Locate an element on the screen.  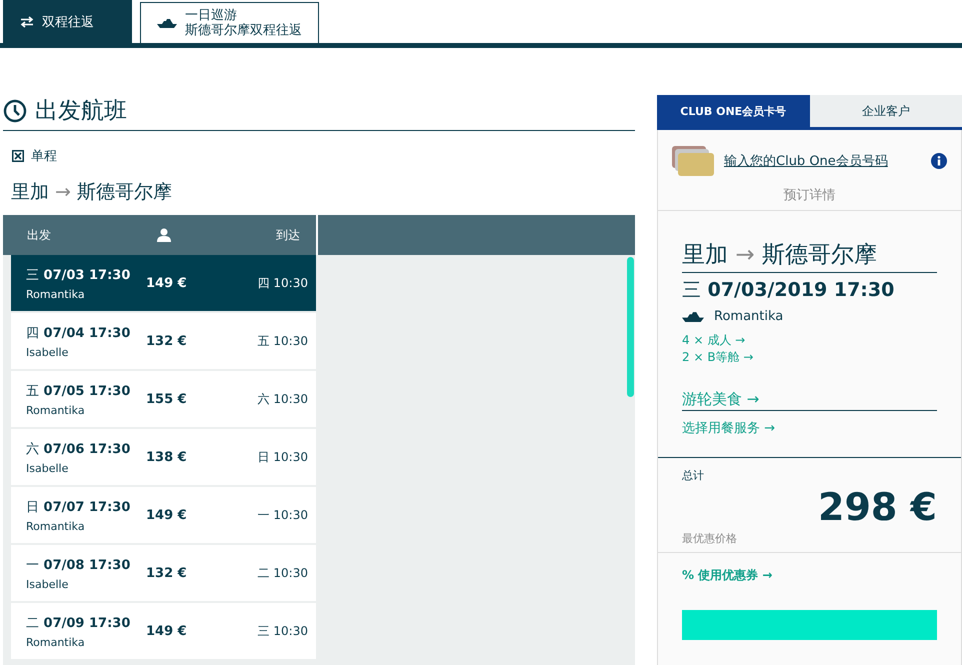
sailing-row: 日 07/07 17:30 Romantika 149 € 一 10:30 is located at coordinates (163, 515).